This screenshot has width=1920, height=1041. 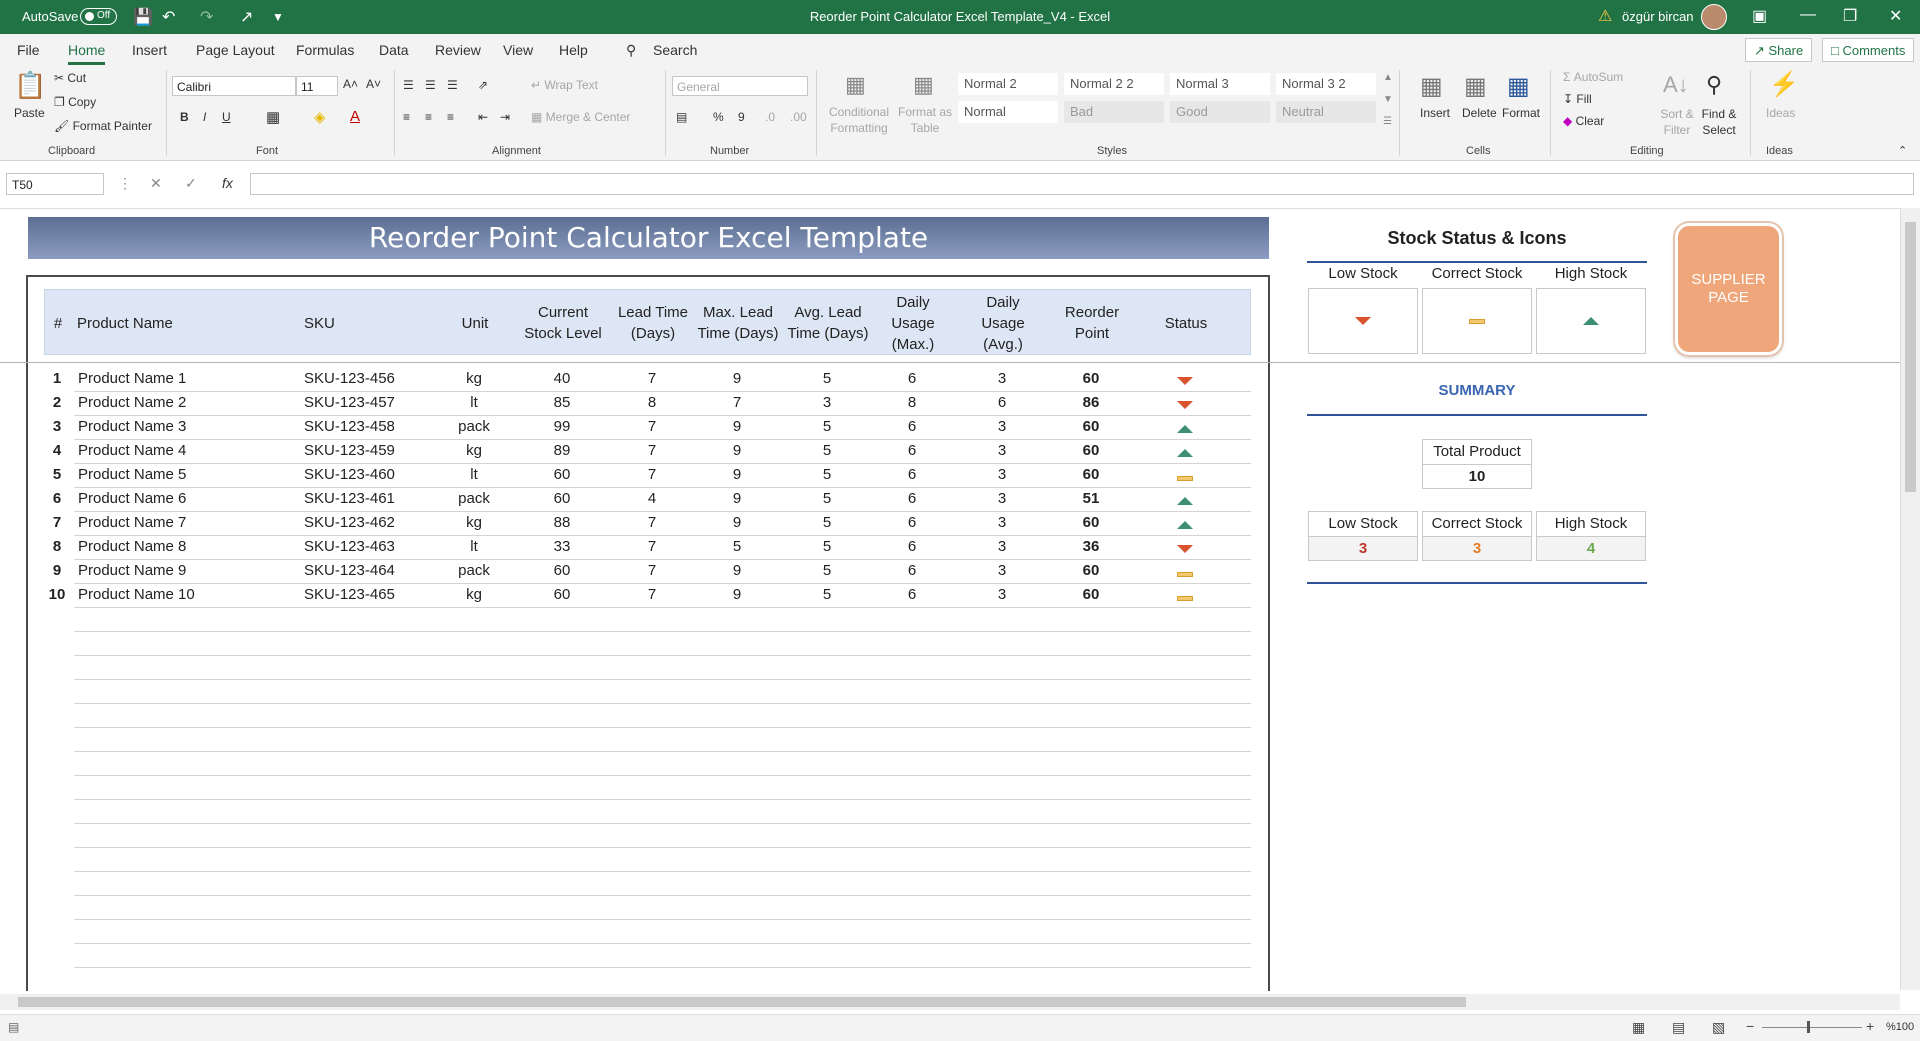 What do you see at coordinates (1638, 1027) in the screenshot?
I see `normal-view-icon: ▦` at bounding box center [1638, 1027].